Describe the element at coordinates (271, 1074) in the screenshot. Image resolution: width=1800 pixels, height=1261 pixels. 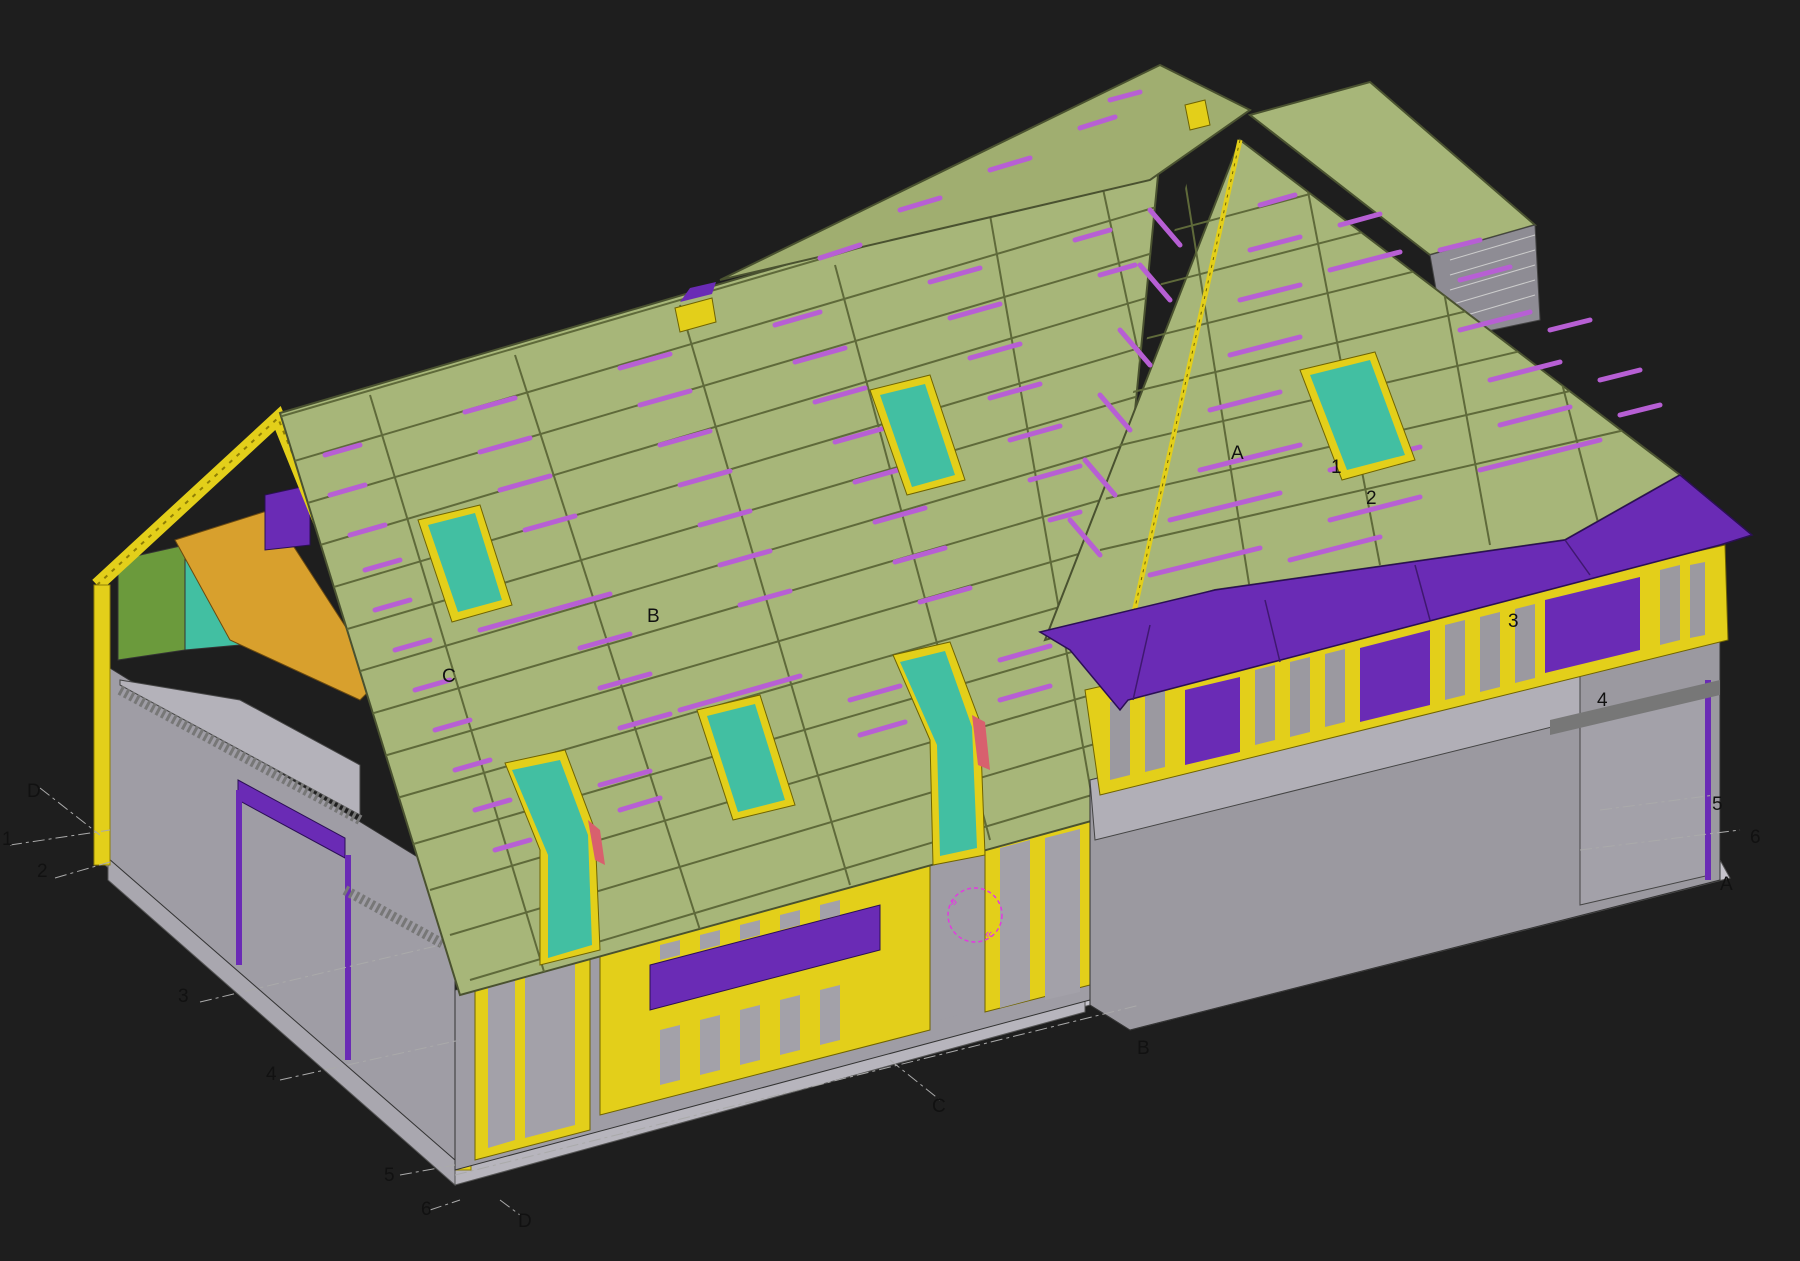
I see `grid-label: 4` at that location.